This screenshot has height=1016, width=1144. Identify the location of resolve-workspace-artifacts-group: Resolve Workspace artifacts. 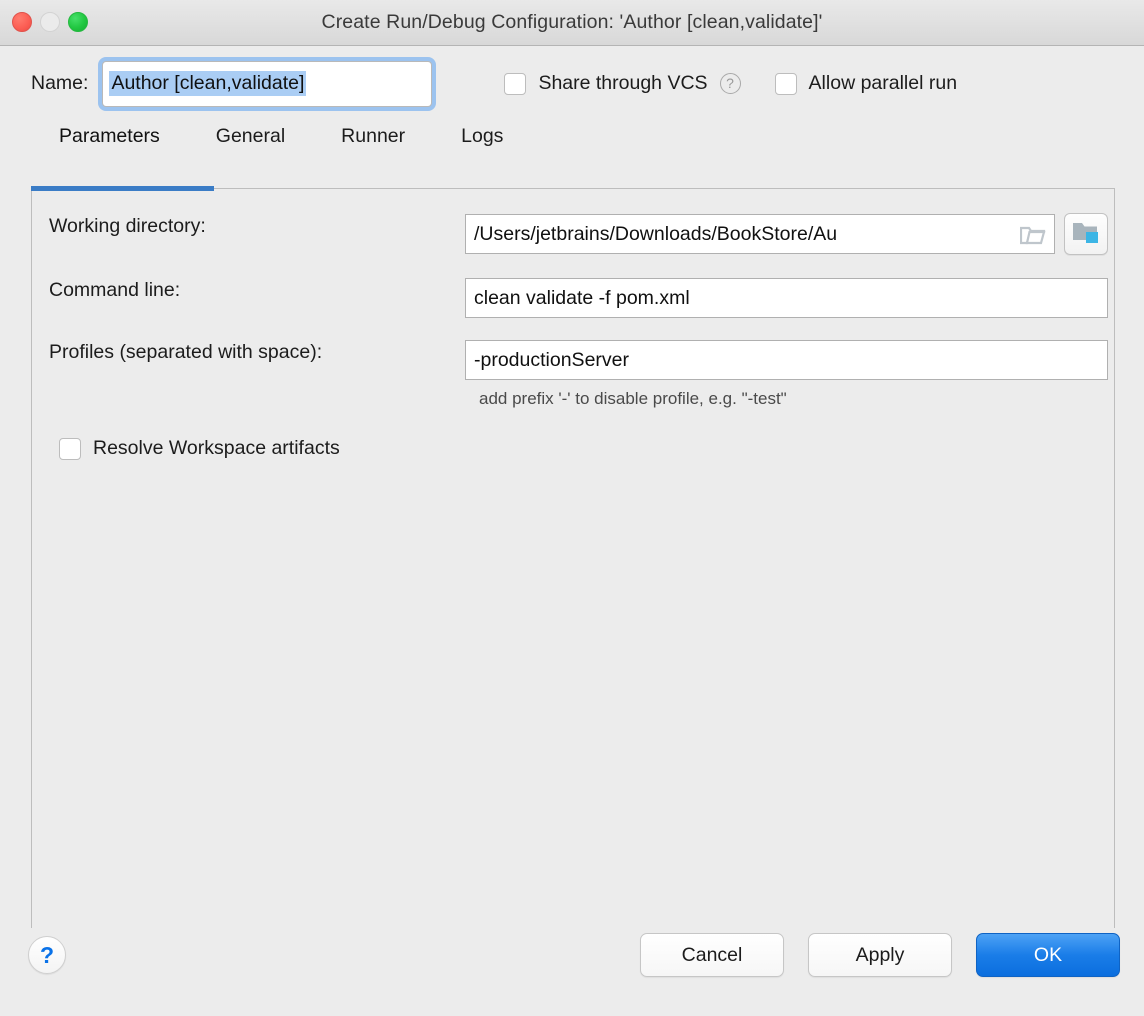
(199, 448).